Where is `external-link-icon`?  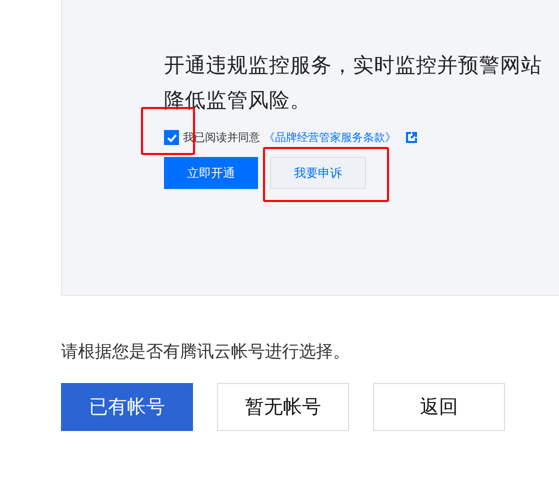
external-link-icon is located at coordinates (411, 137).